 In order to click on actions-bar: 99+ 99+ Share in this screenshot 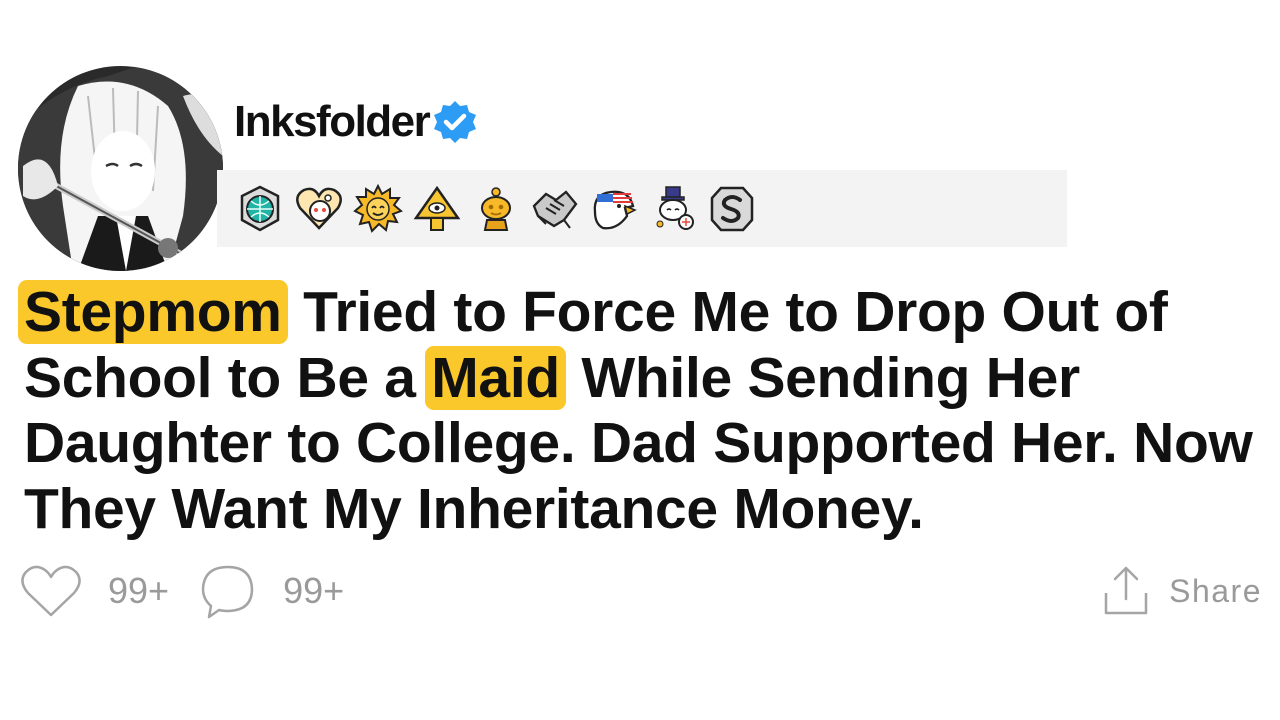, I will do `click(641, 591)`.